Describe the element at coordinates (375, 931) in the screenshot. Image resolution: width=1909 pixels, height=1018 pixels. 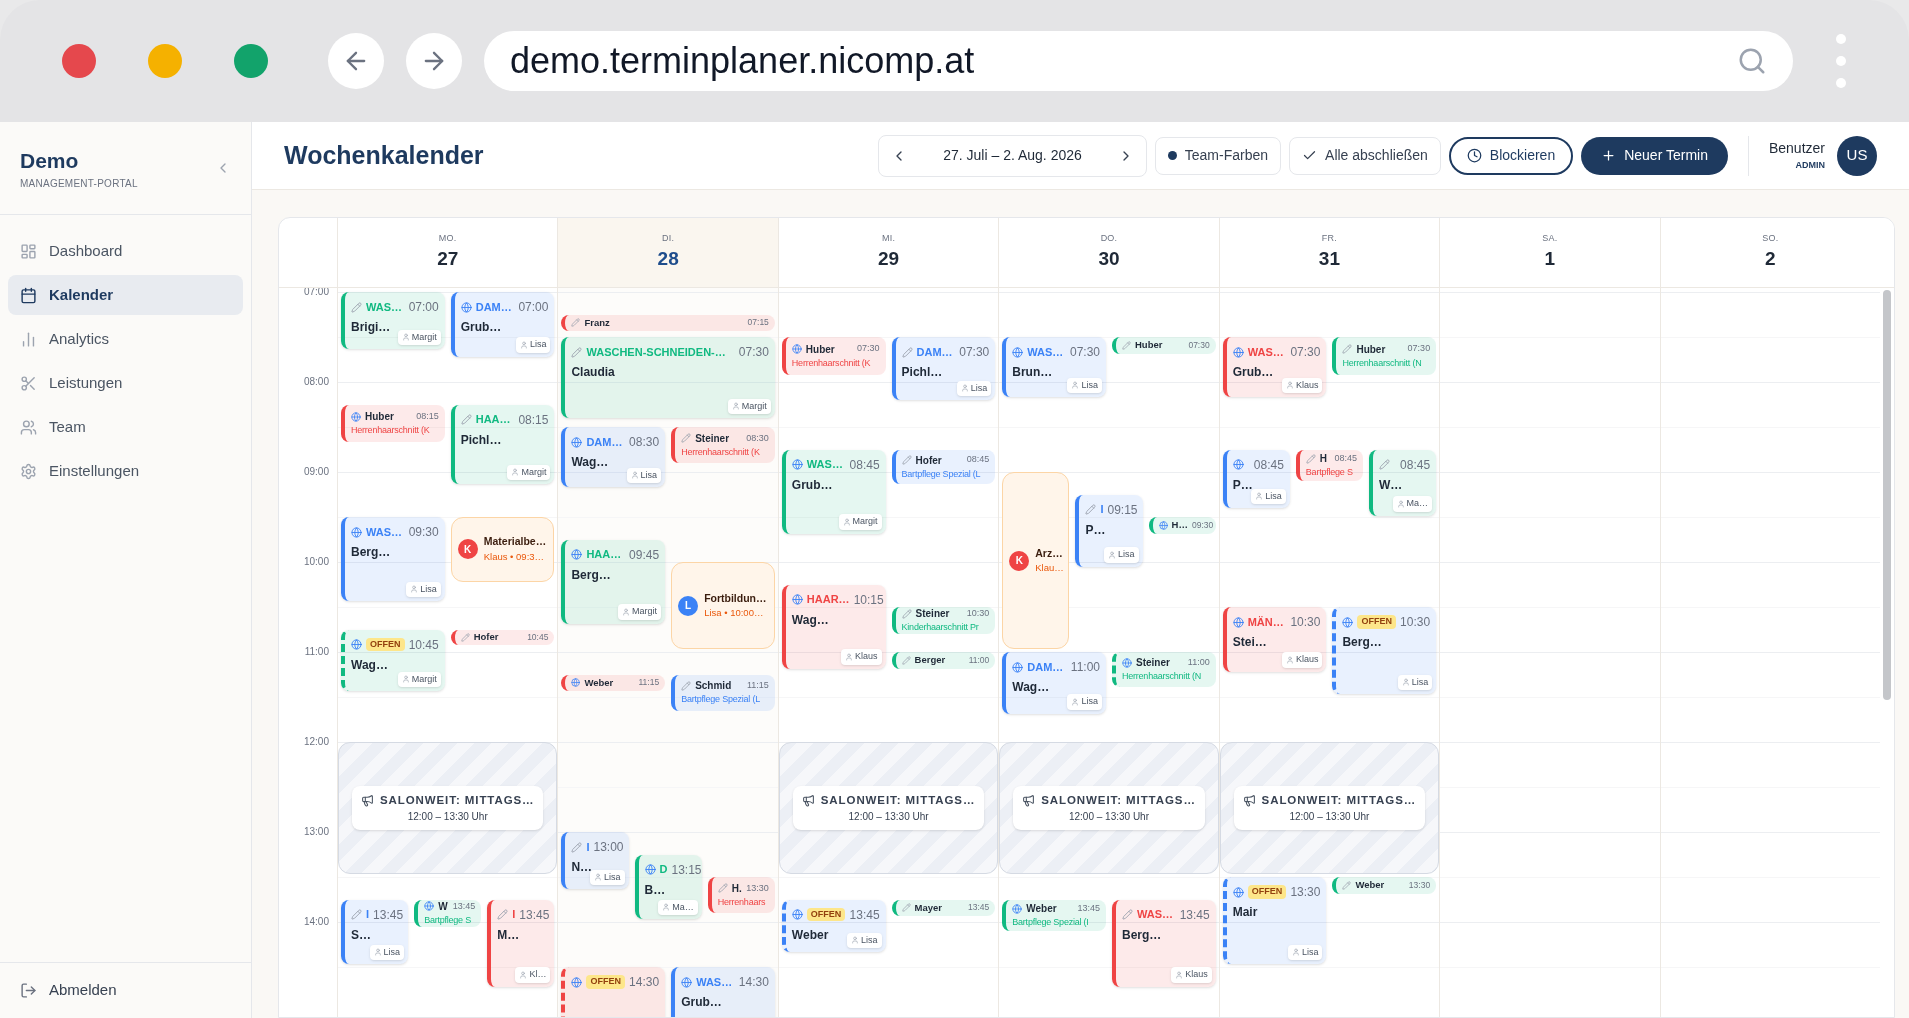
I see `appointment-card: I 13:45 S… Lisa` at that location.